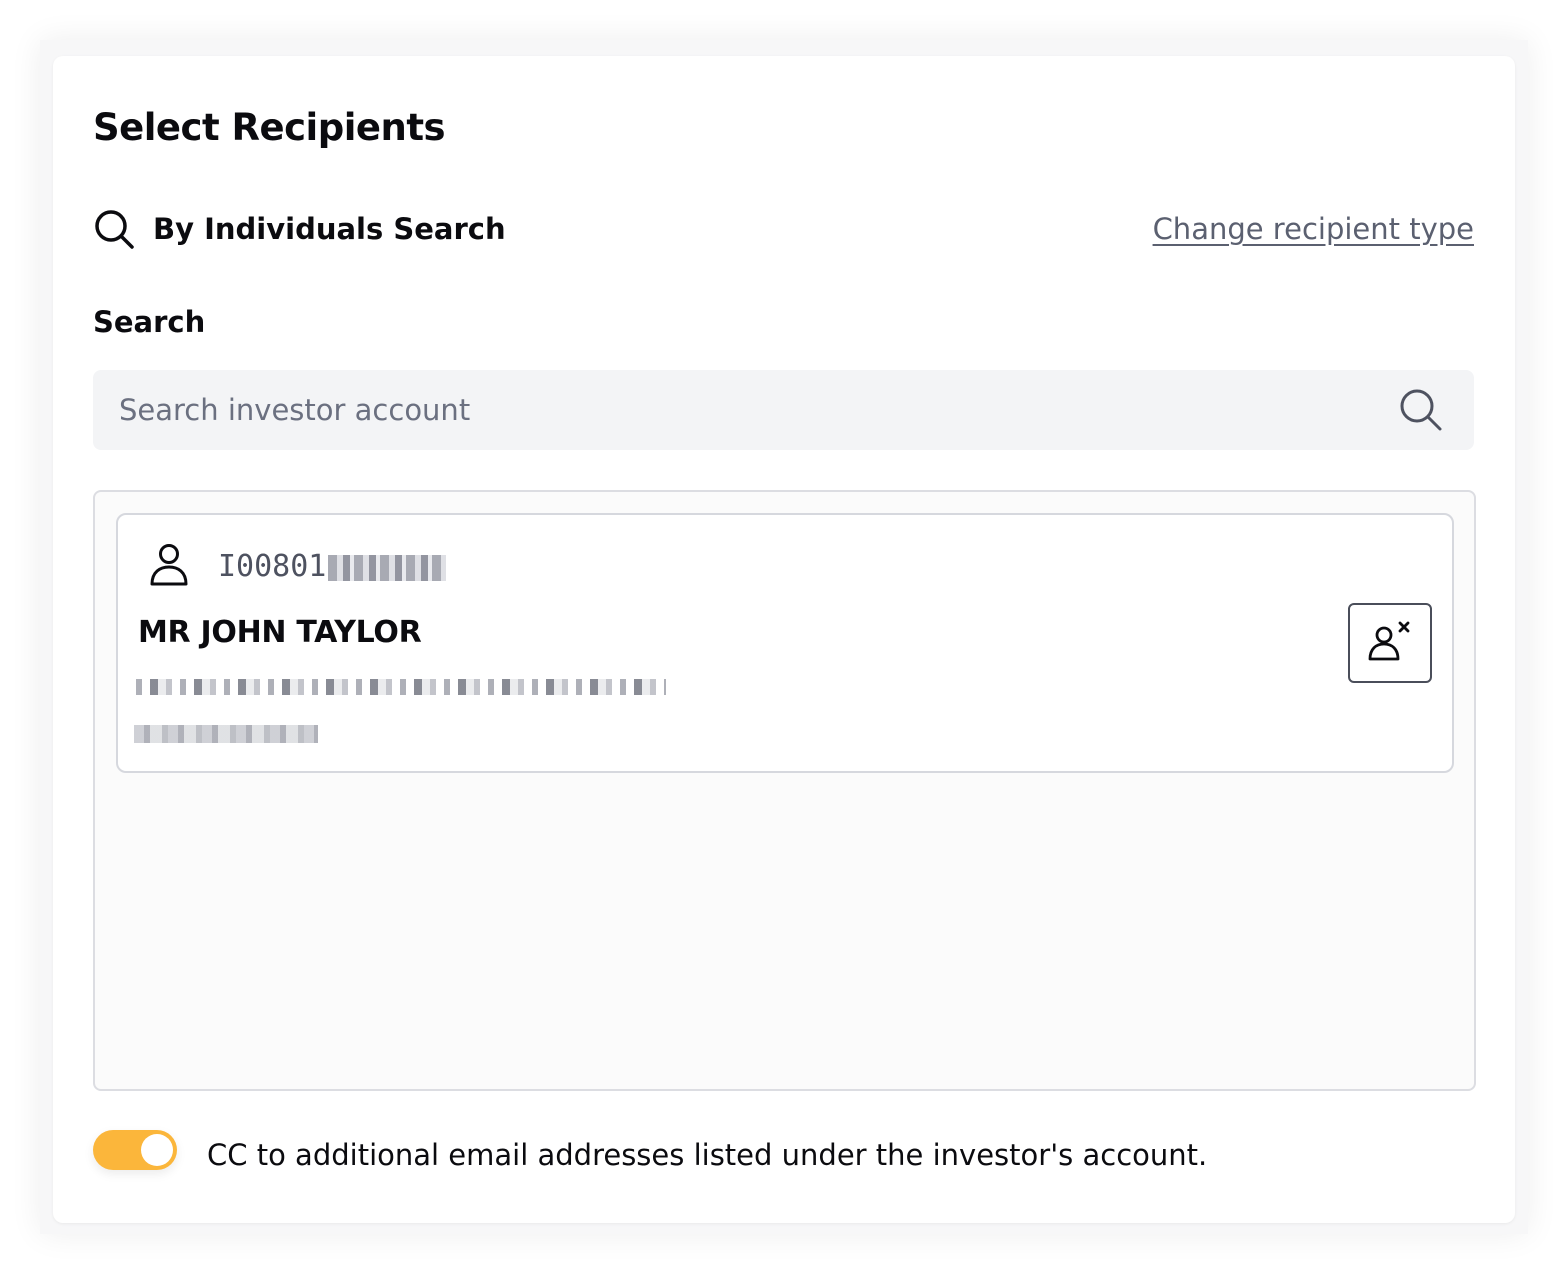  I want to click on search-input, so click(749, 410).